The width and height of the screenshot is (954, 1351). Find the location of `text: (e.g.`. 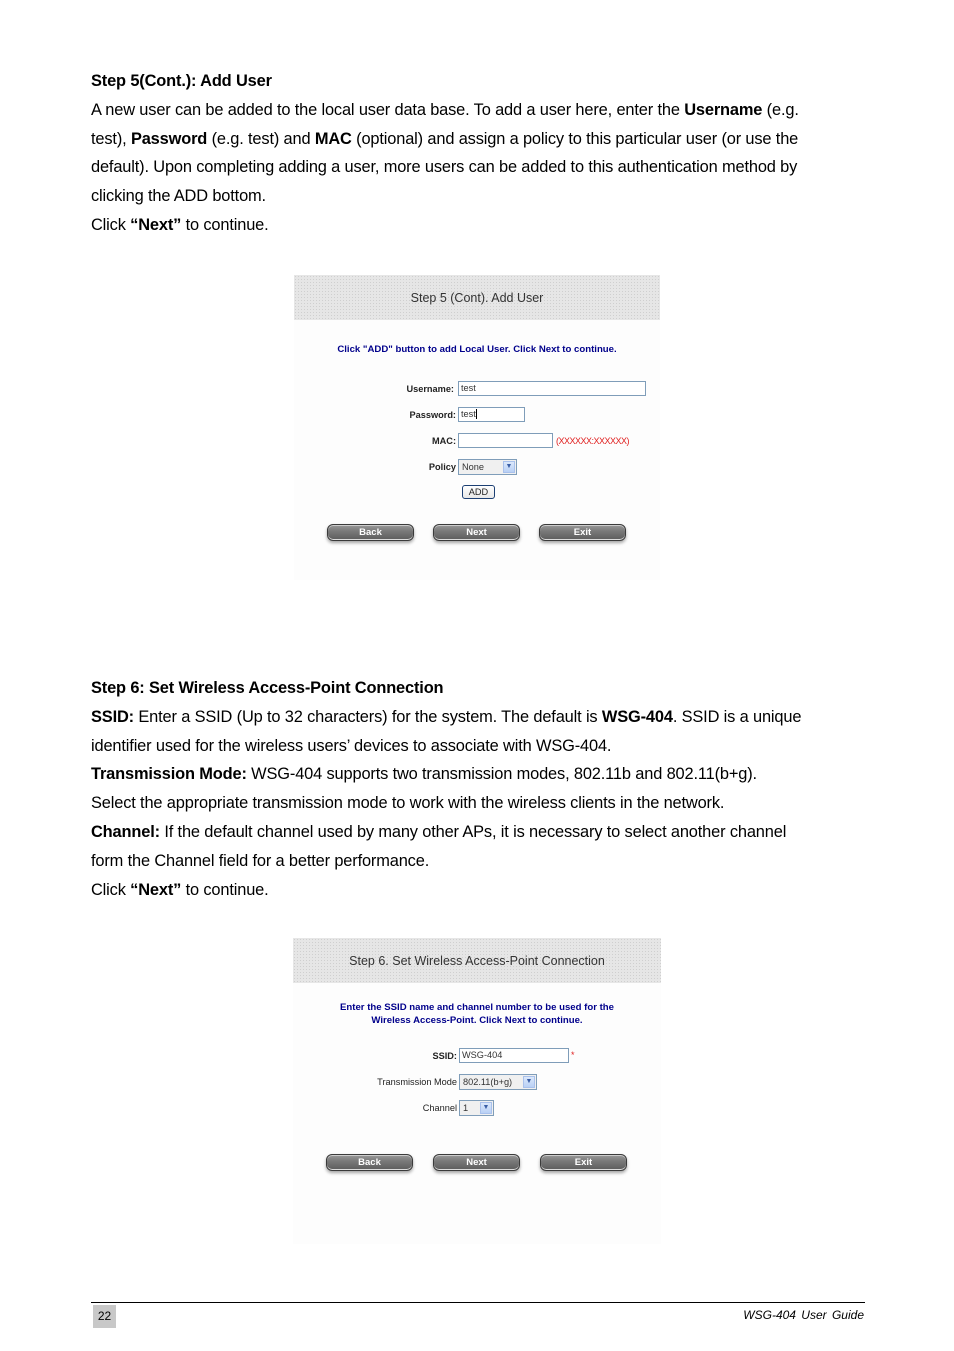

text: (e.g. is located at coordinates (780, 109).